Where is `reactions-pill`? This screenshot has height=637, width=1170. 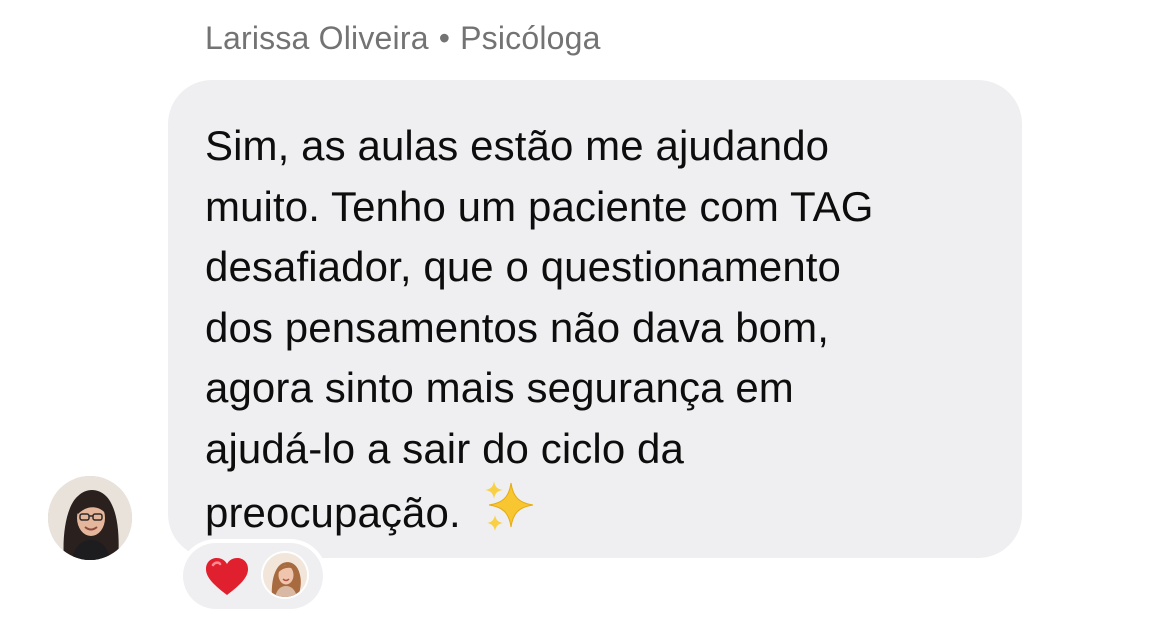
reactions-pill is located at coordinates (253, 576).